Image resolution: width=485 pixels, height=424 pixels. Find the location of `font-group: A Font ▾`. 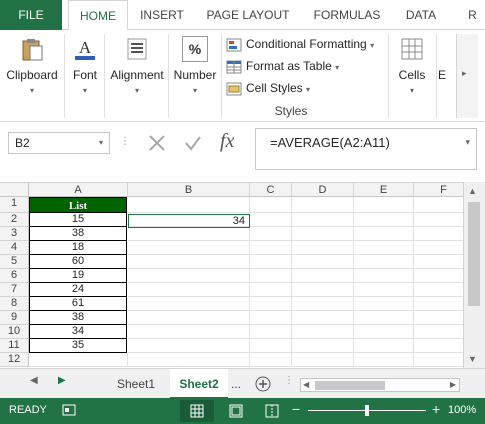

font-group: A Font ▾ is located at coordinates (85, 76).